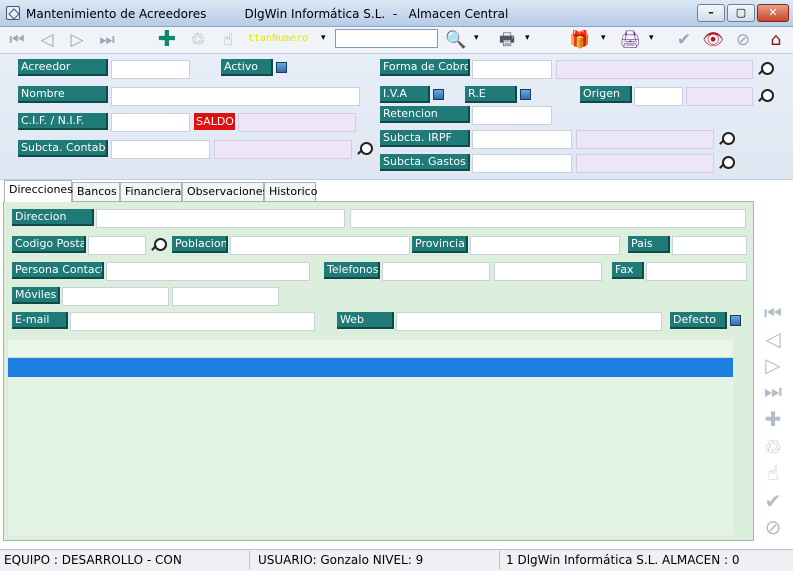 This screenshot has height=571, width=793. I want to click on tab-direcciones: Direcciones, so click(38, 191).